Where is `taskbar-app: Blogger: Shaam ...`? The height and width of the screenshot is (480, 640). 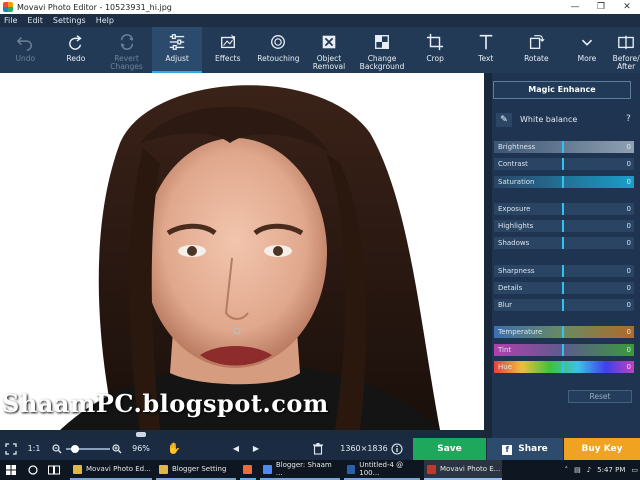
taskbar-app: Blogger: Shaam ... is located at coordinates (300, 470).